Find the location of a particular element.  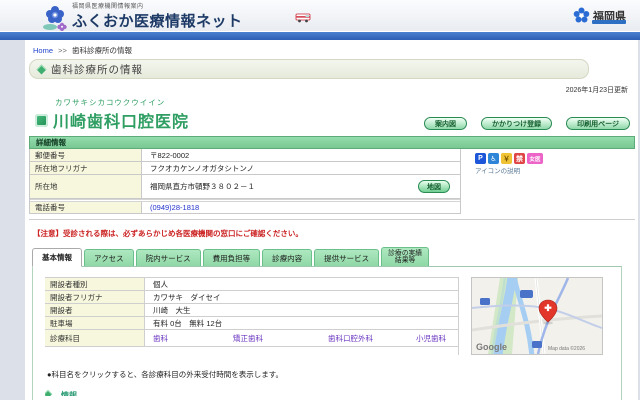

address-furigana-value: フクオカケンノオガタシトンノ is located at coordinates (202, 168).